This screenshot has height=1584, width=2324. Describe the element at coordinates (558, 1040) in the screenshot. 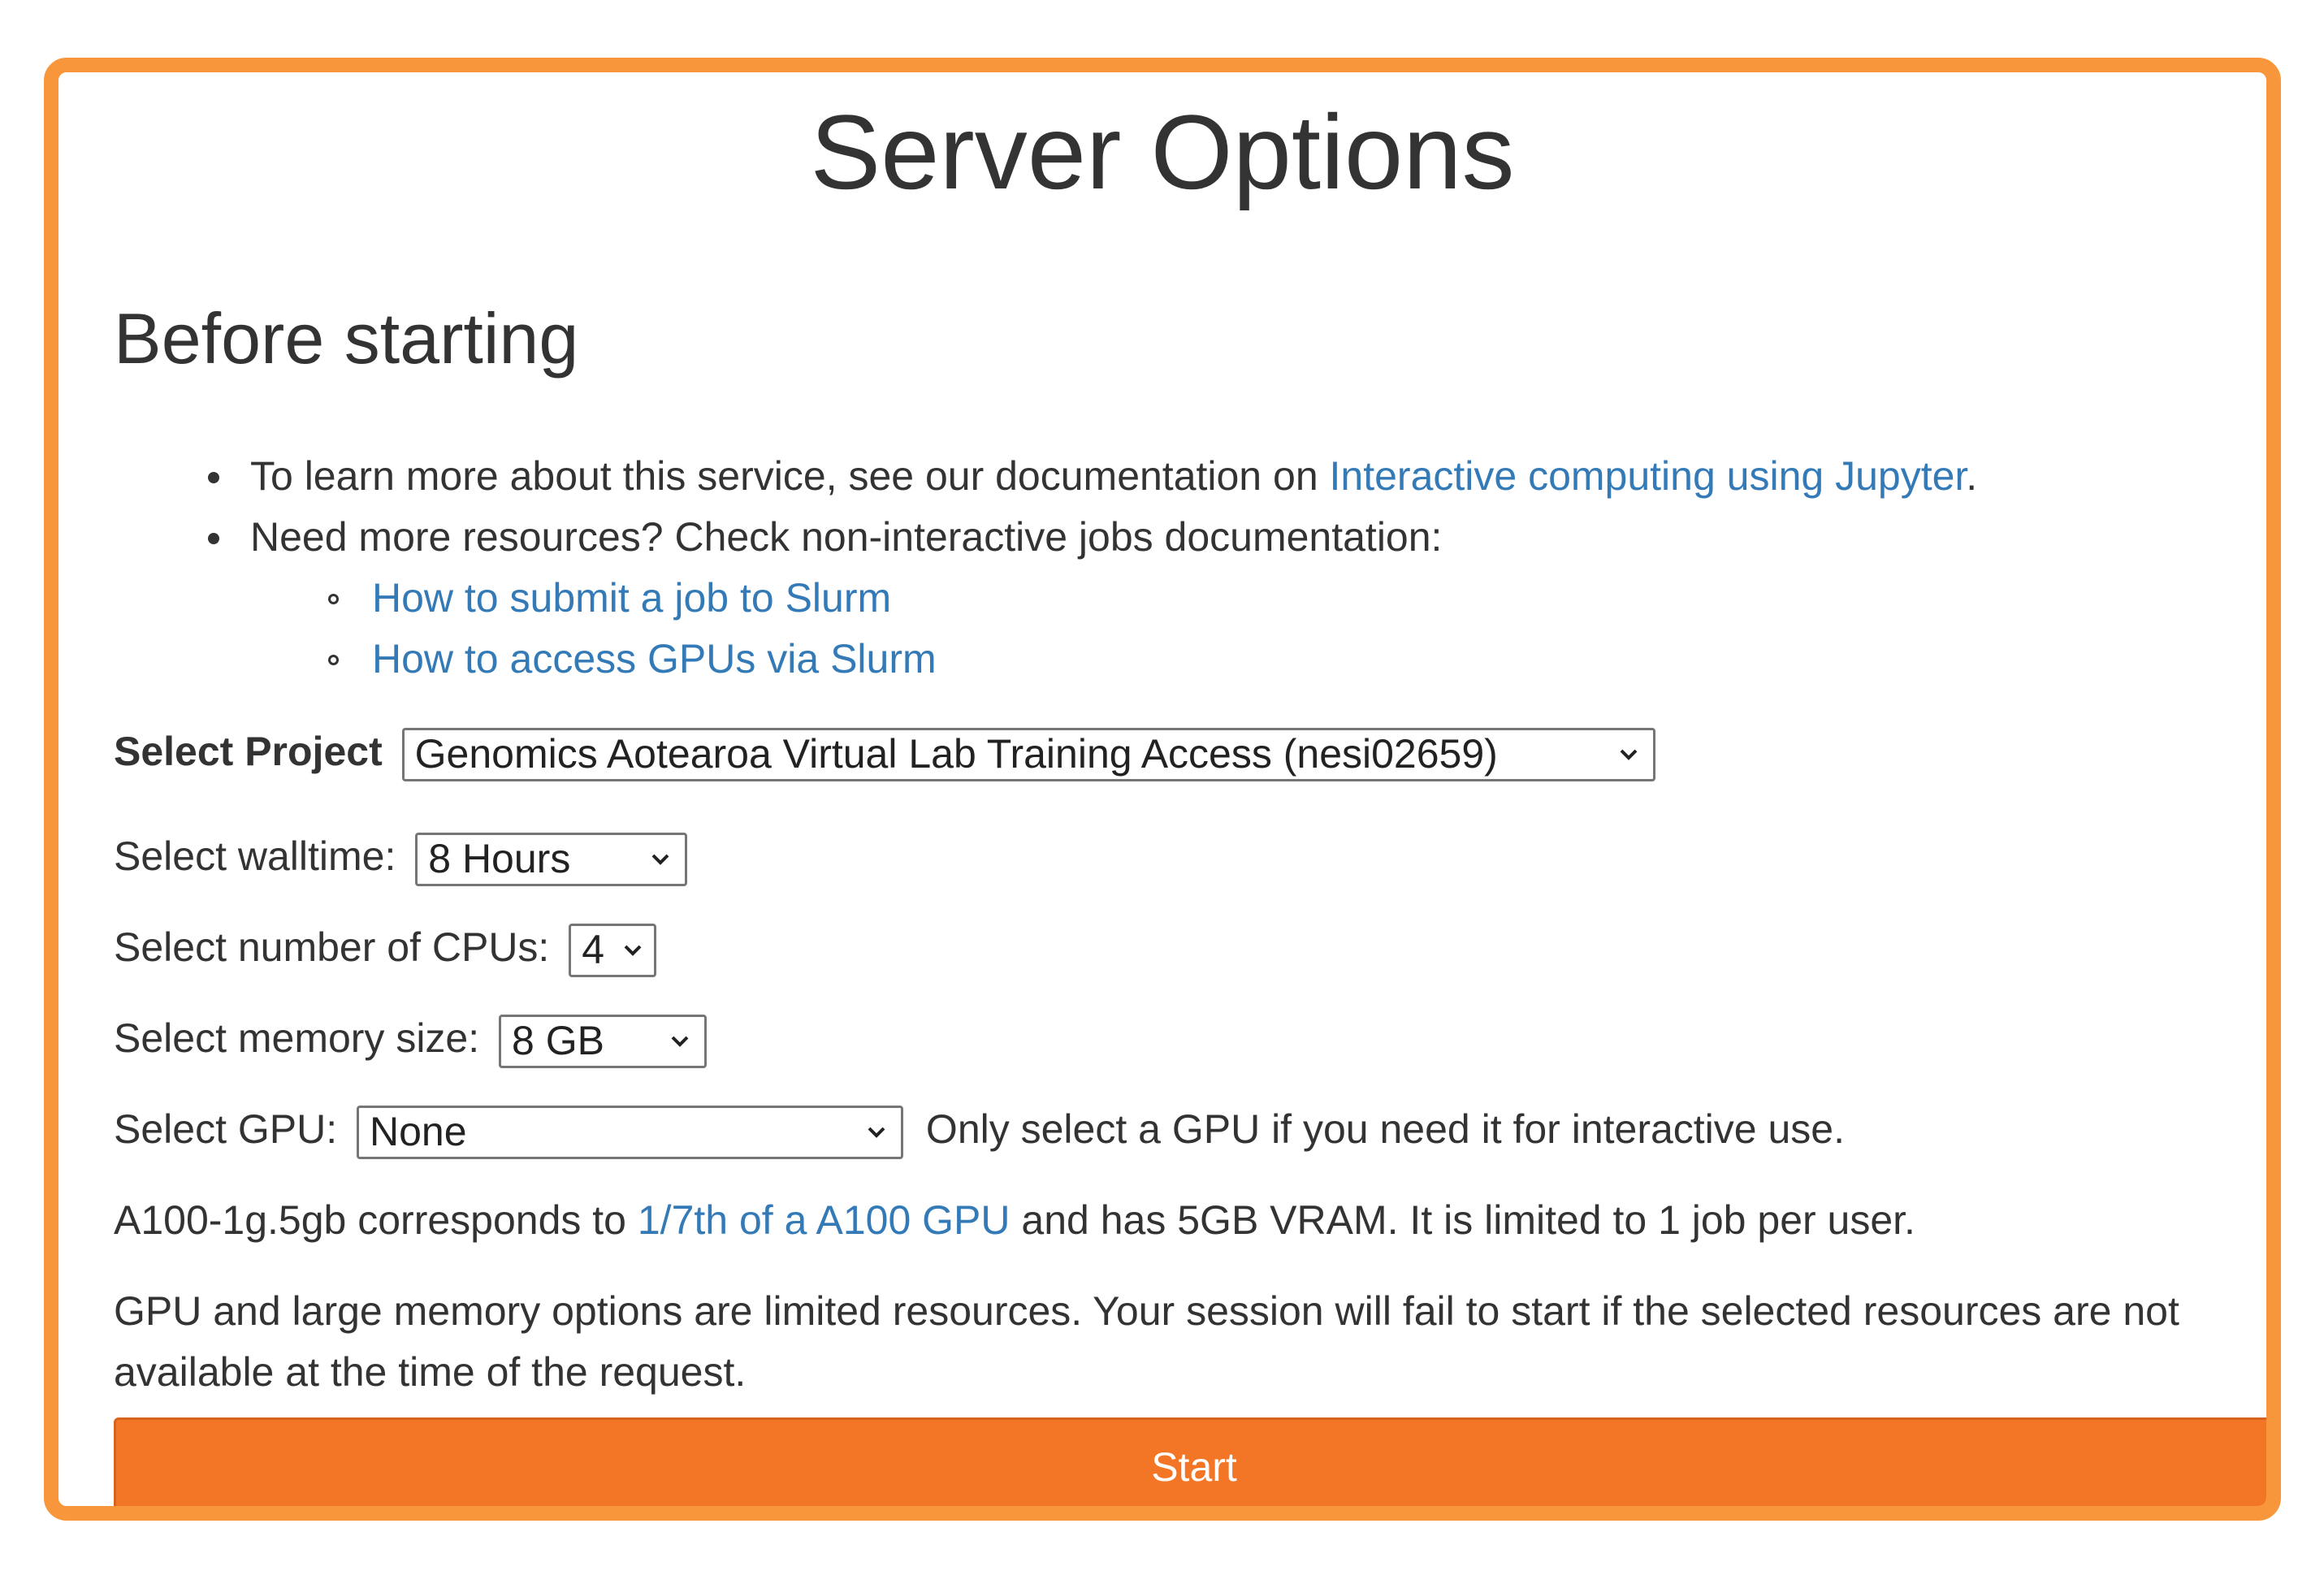

I see `memory-select-value: 8 GB` at that location.